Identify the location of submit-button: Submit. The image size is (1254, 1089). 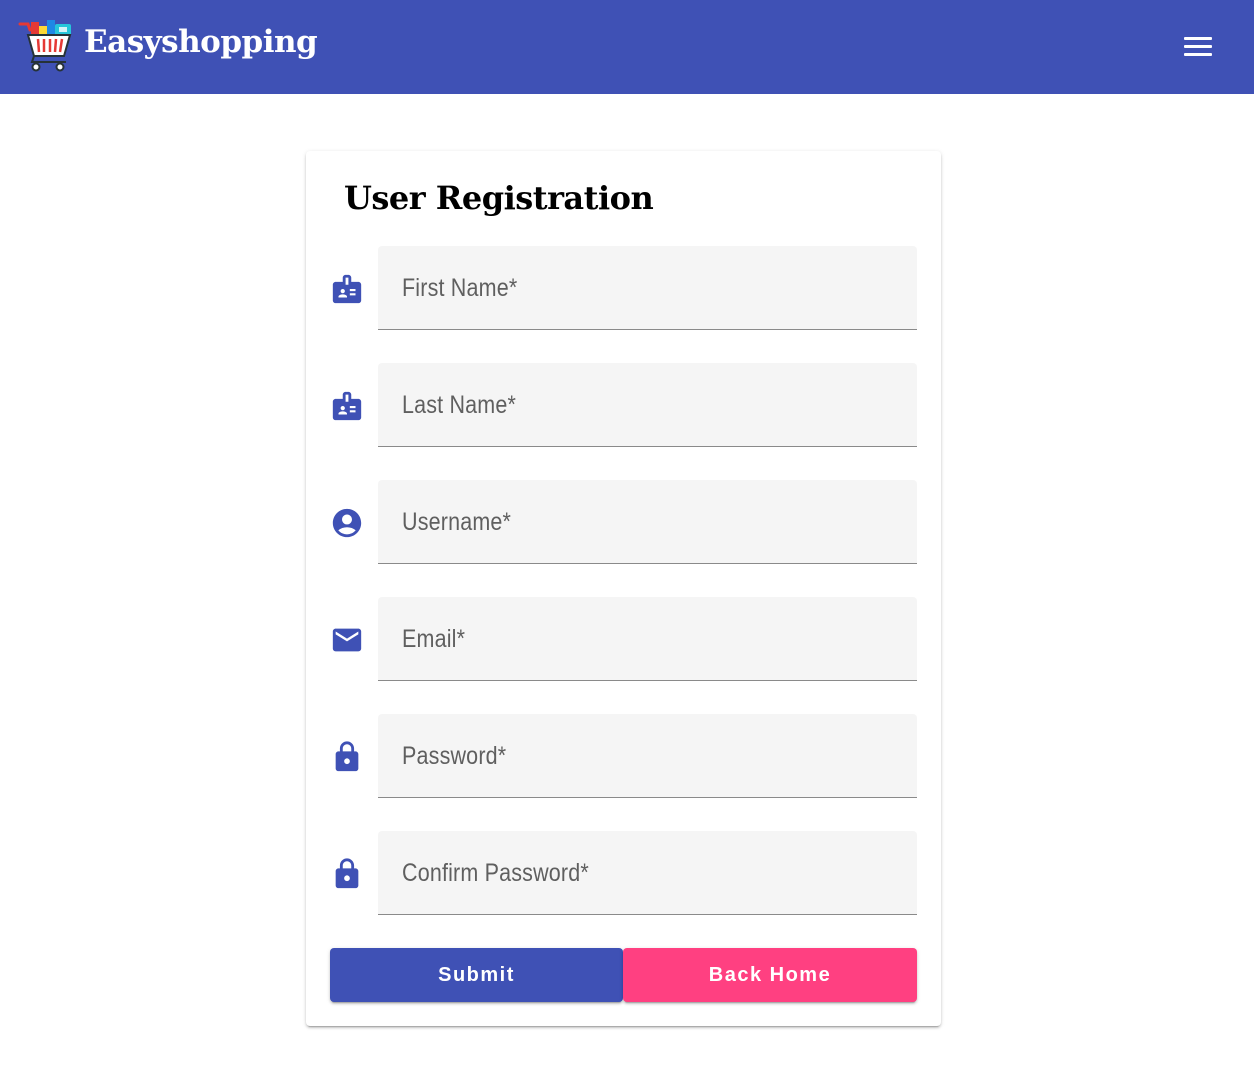
(476, 975).